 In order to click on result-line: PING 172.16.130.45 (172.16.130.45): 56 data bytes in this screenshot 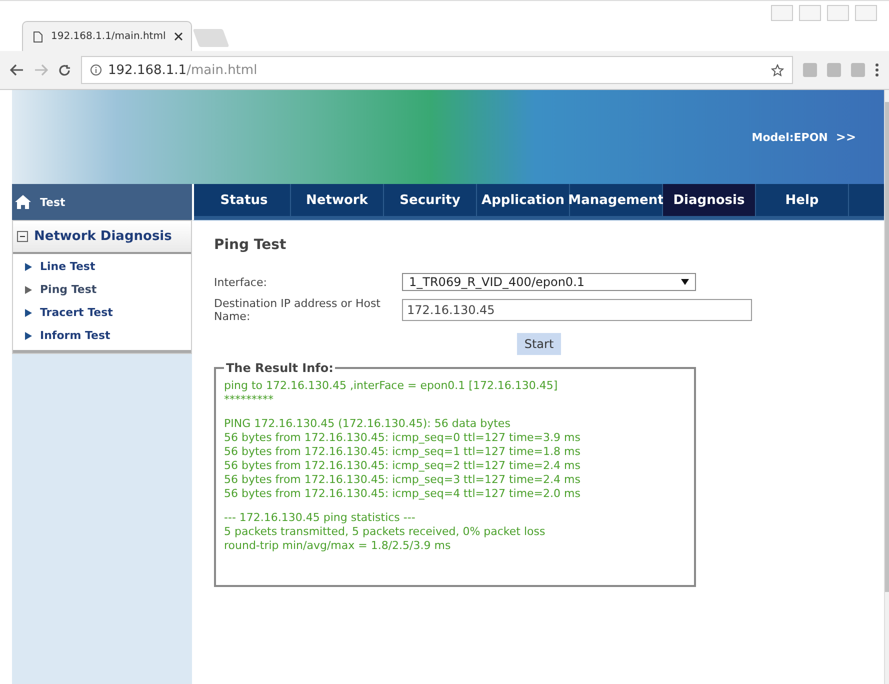, I will do `click(368, 424)`.